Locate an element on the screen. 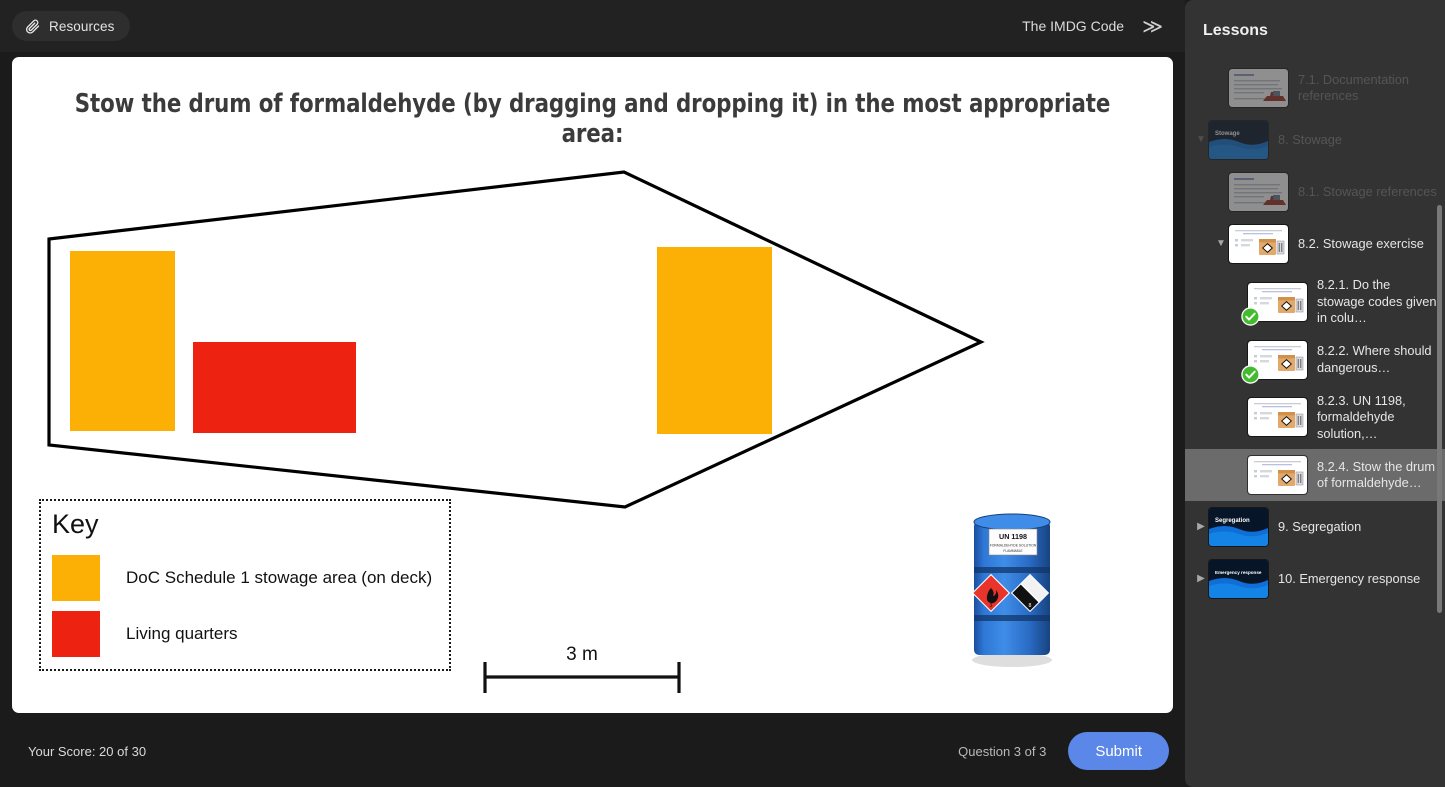 This screenshot has width=1445, height=787. lesson-item-3: 8.1. Stowage references is located at coordinates (1315, 192).